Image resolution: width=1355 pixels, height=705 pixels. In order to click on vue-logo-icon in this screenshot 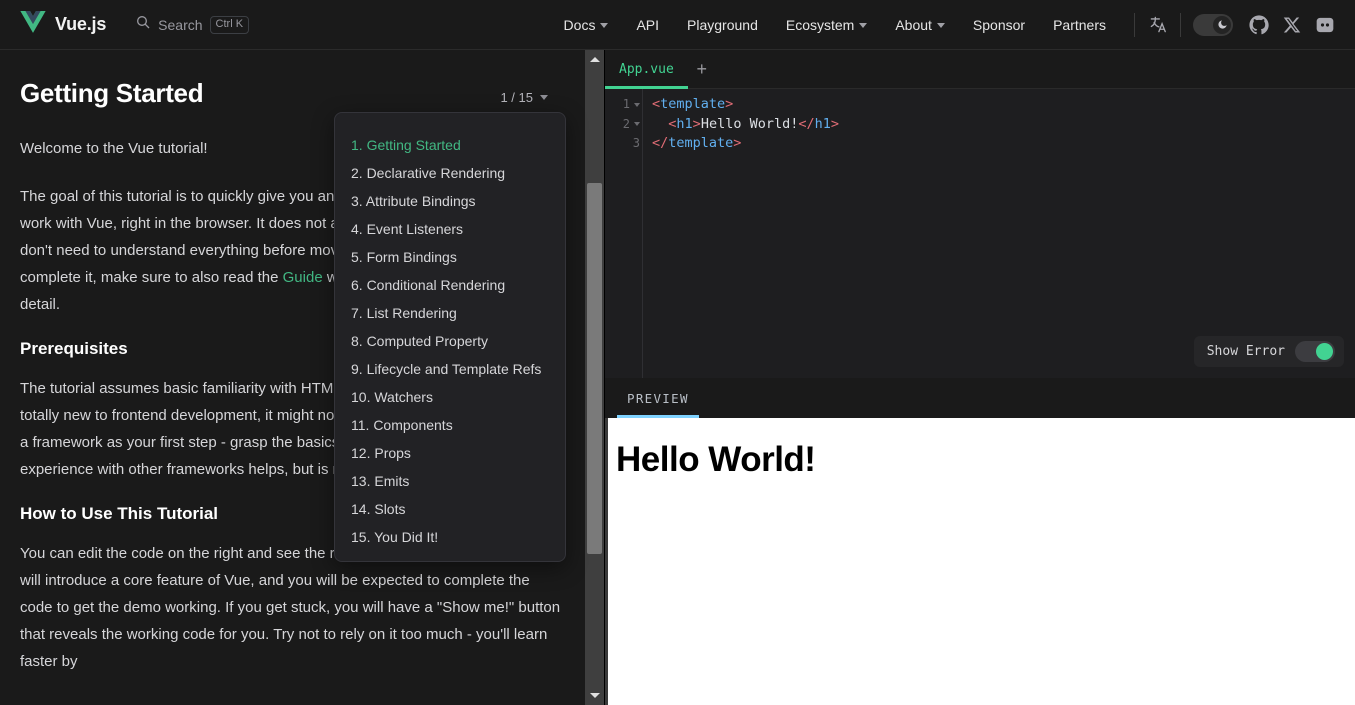, I will do `click(33, 24)`.